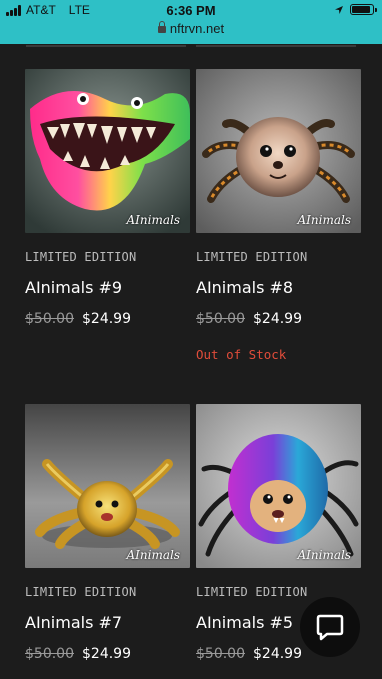  What do you see at coordinates (191, 10) in the screenshot?
I see `clock: 6:36 PM` at bounding box center [191, 10].